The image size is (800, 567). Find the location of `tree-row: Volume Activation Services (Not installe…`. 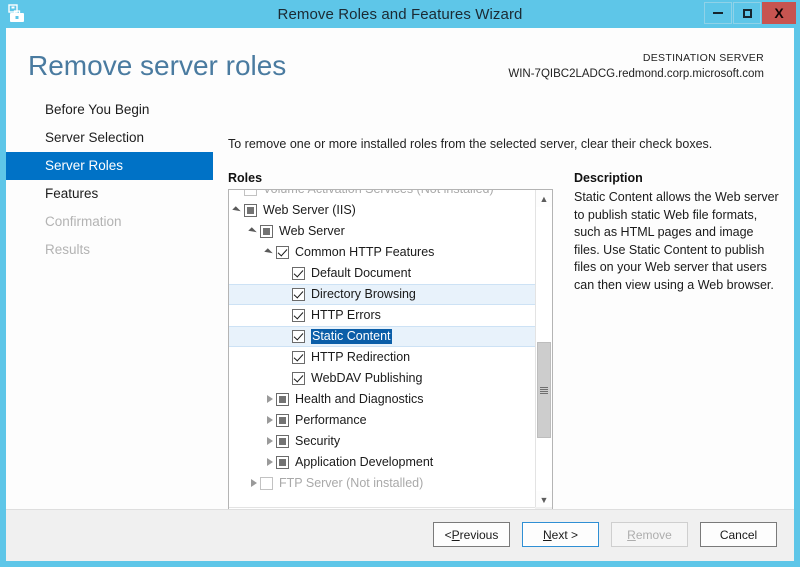

tree-row: Volume Activation Services (Not installe… is located at coordinates (382, 195).